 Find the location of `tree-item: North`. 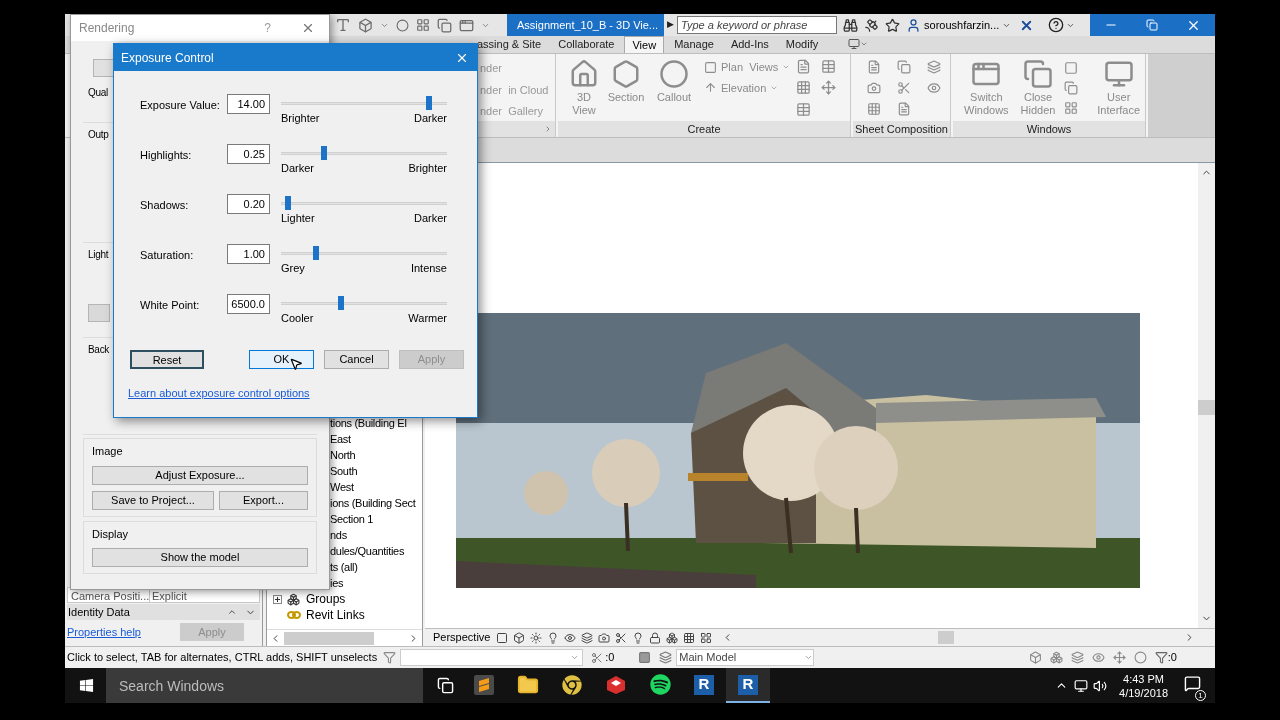

tree-item: North is located at coordinates (343, 455).